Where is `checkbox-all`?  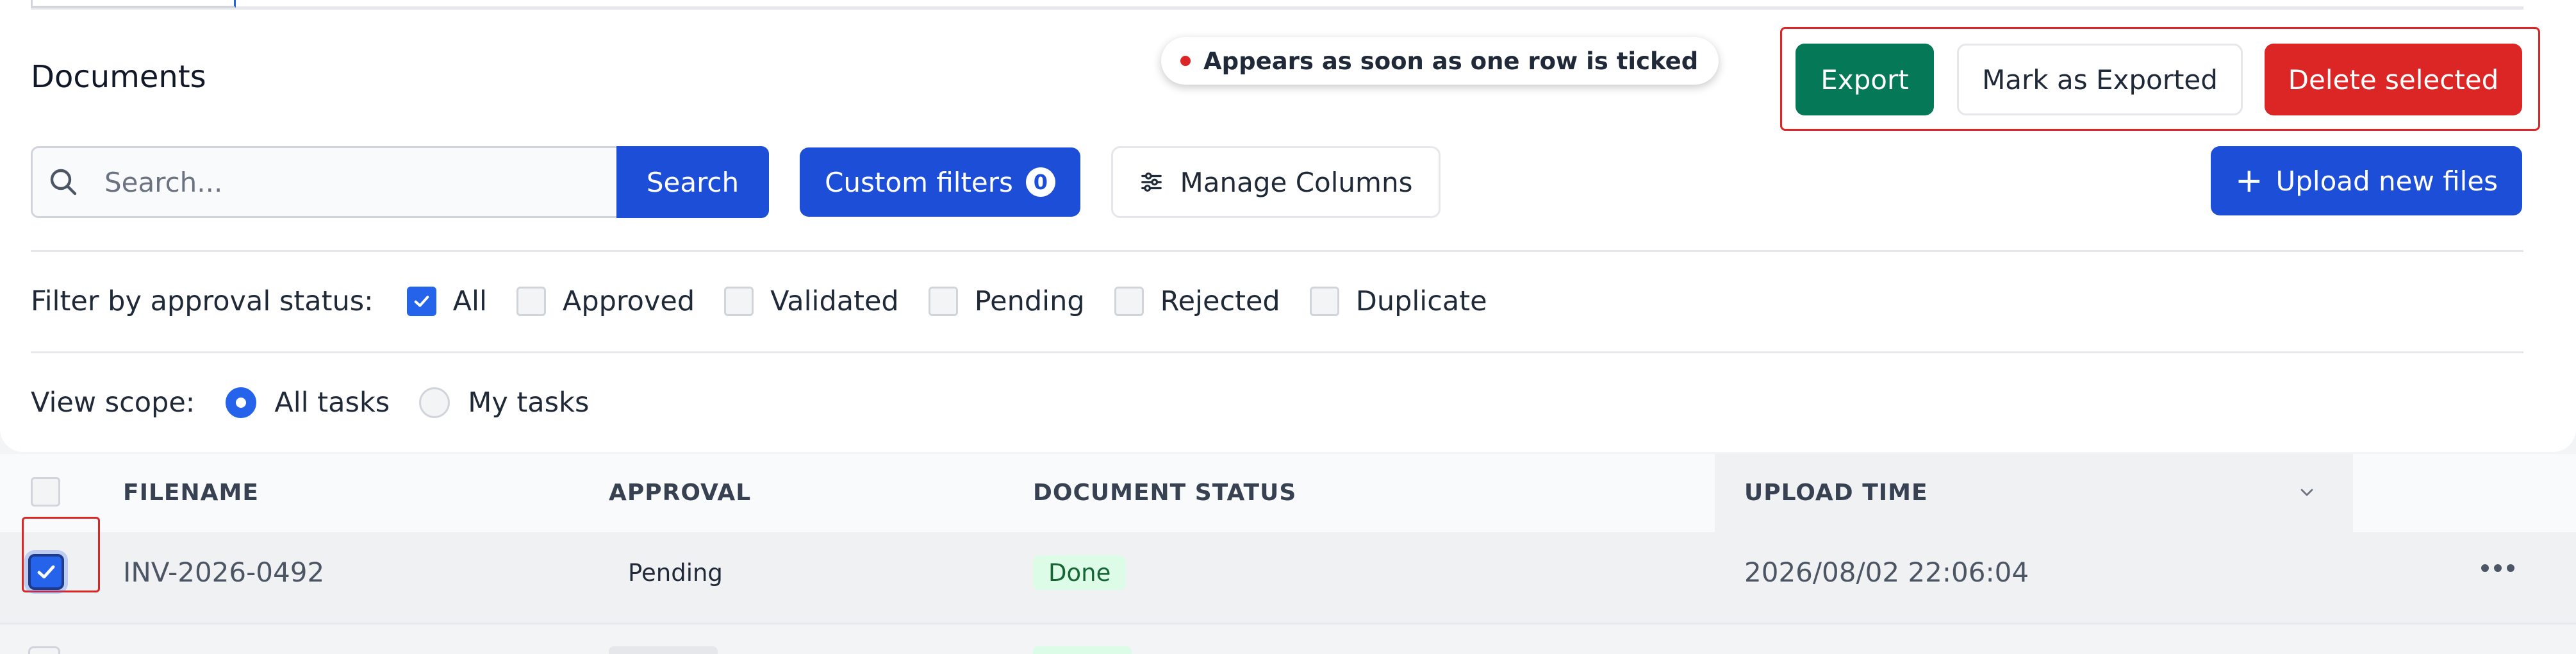 checkbox-all is located at coordinates (421, 302).